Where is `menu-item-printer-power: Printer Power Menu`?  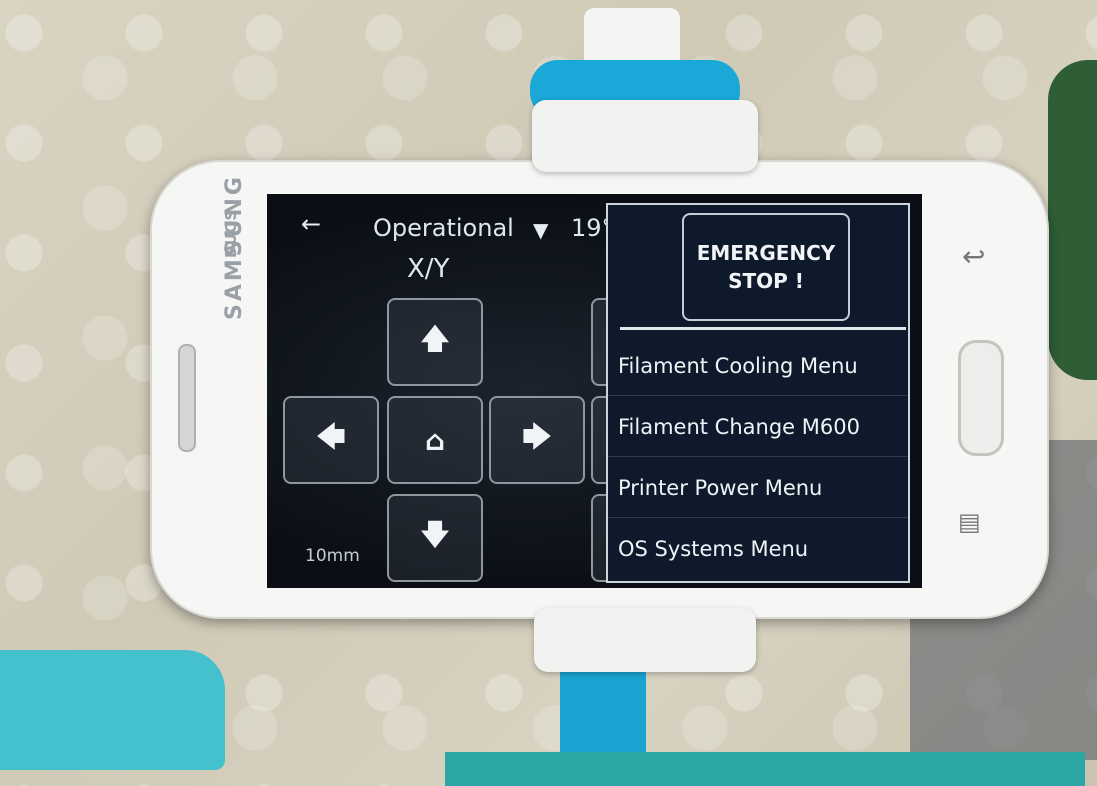 menu-item-printer-power: Printer Power Menu is located at coordinates (758, 488).